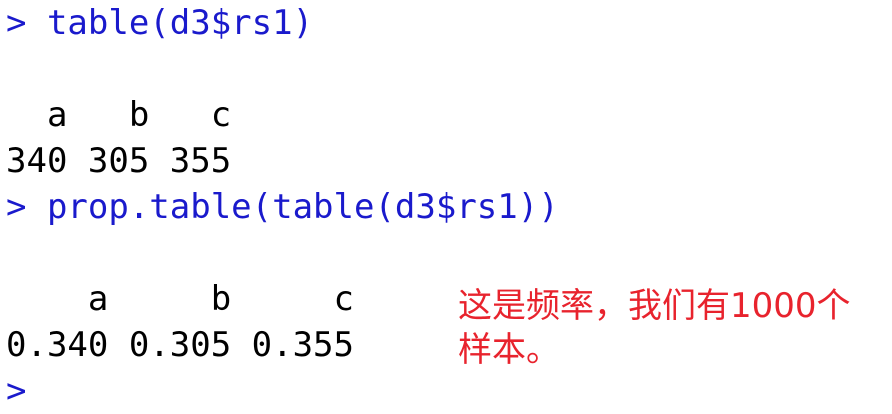  Describe the element at coordinates (654, 328) in the screenshot. I see `annotation-note: 这是频率，我们有1000个样本。` at that location.